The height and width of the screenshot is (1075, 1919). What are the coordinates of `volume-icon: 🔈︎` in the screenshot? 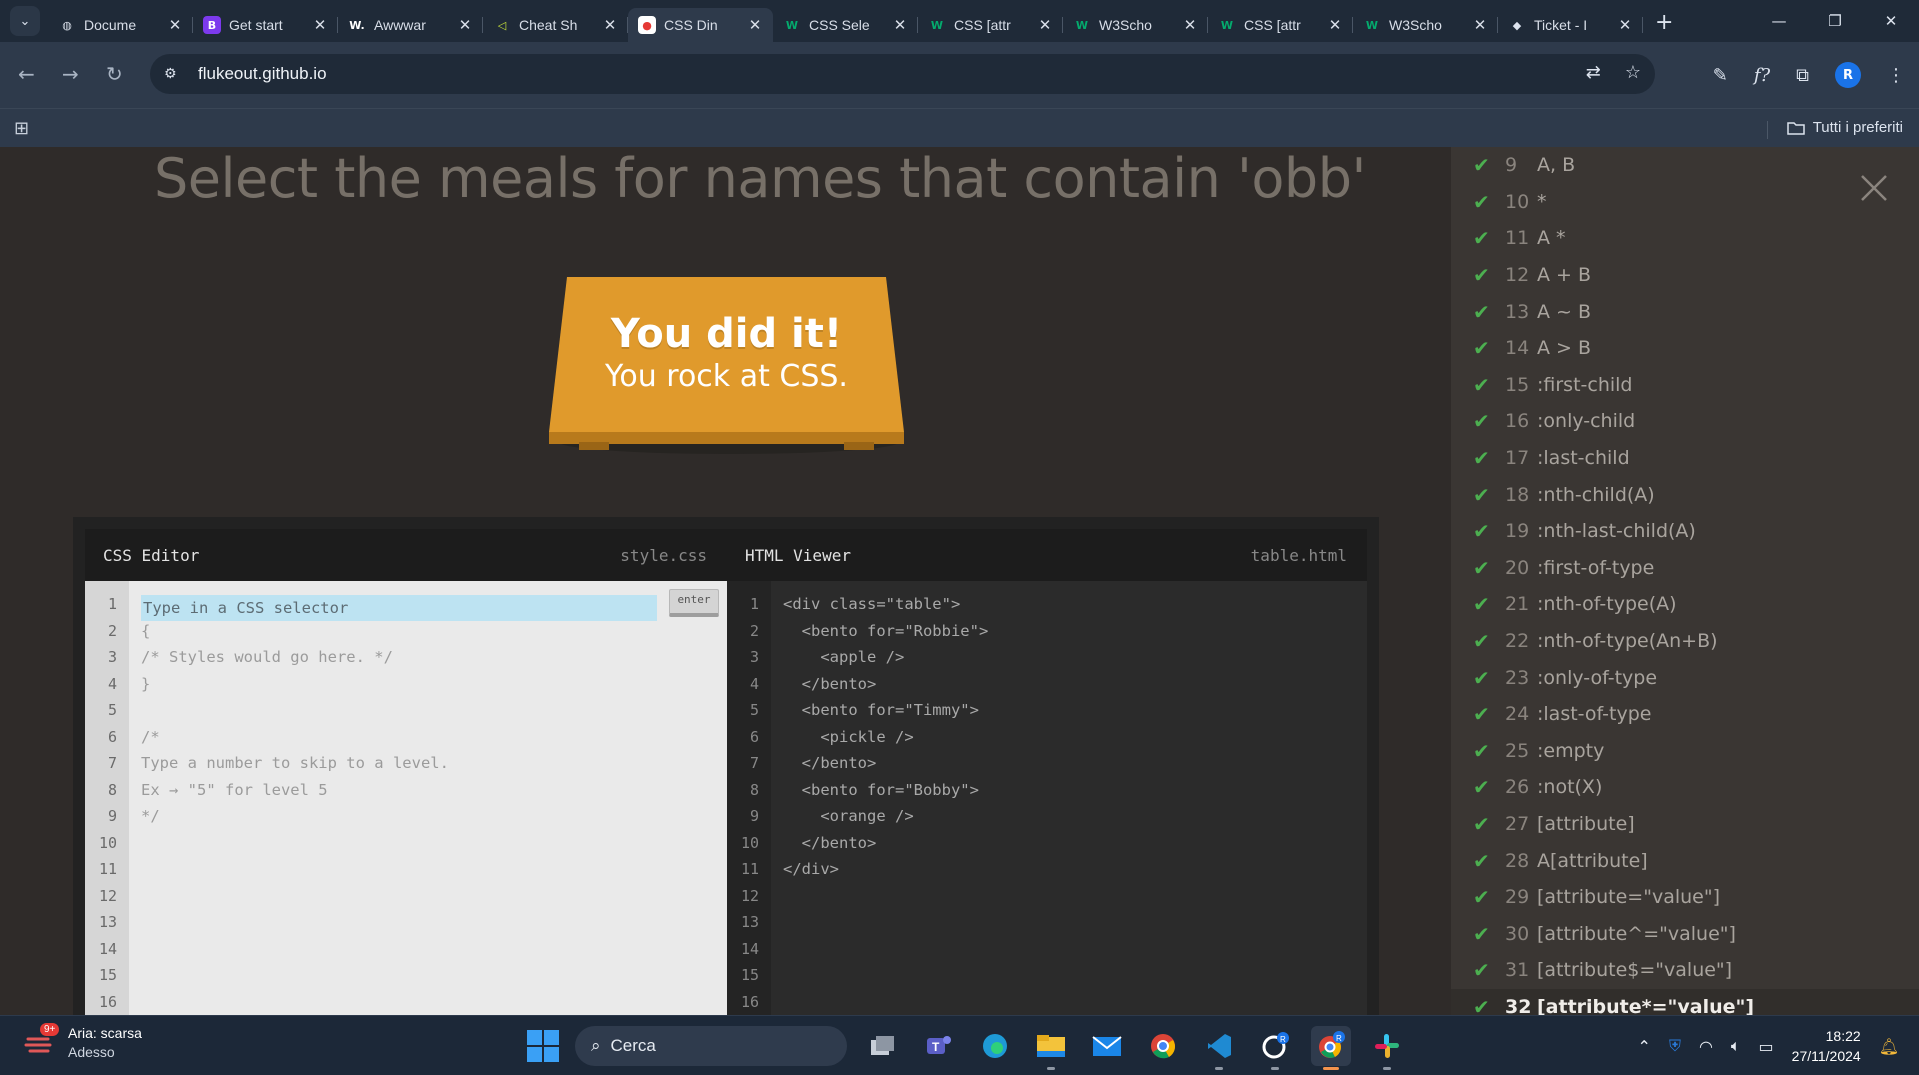 It's located at (1736, 1046).